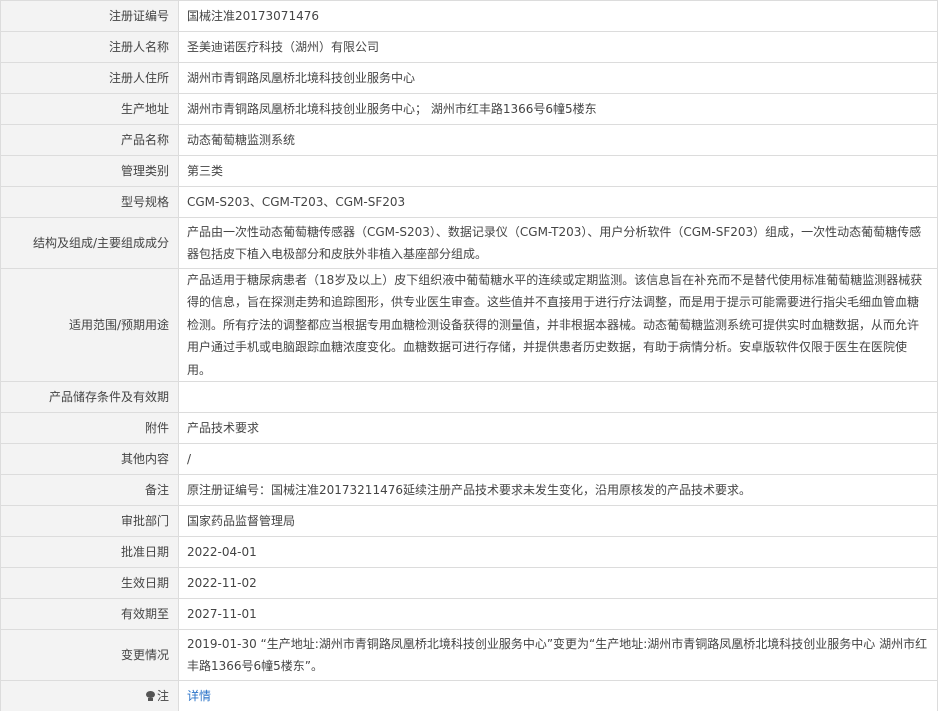  What do you see at coordinates (558, 397) in the screenshot?
I see `field-value` at bounding box center [558, 397].